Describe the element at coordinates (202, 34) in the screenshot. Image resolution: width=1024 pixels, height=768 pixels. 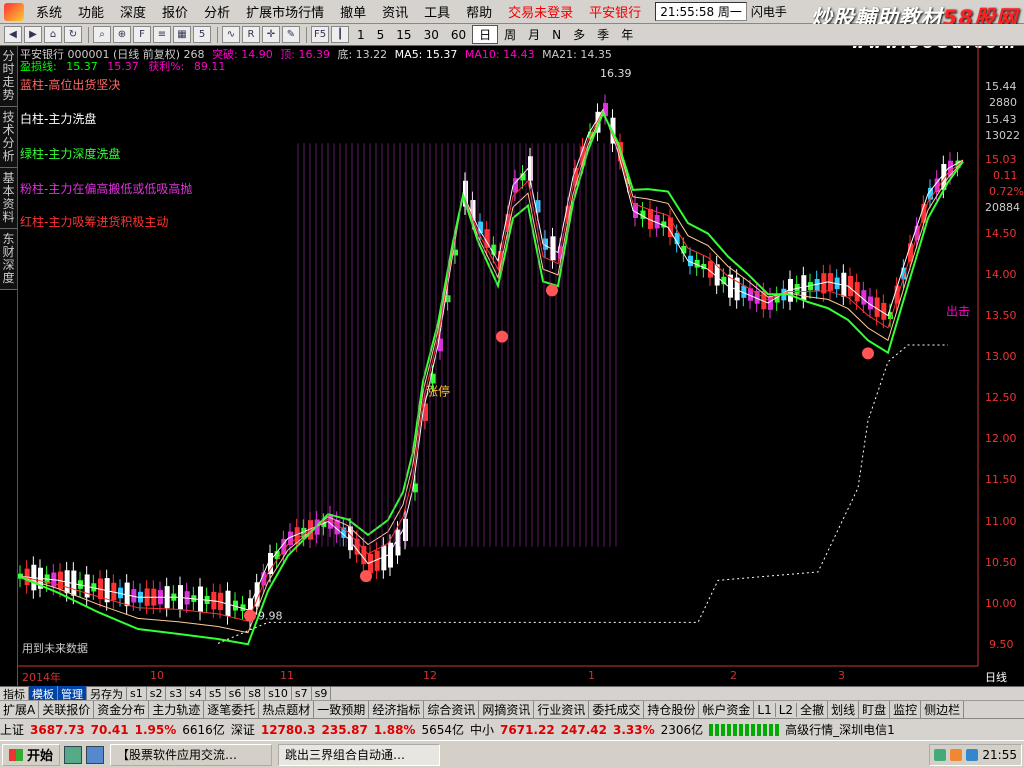
I see `f5-icon: 5` at that location.